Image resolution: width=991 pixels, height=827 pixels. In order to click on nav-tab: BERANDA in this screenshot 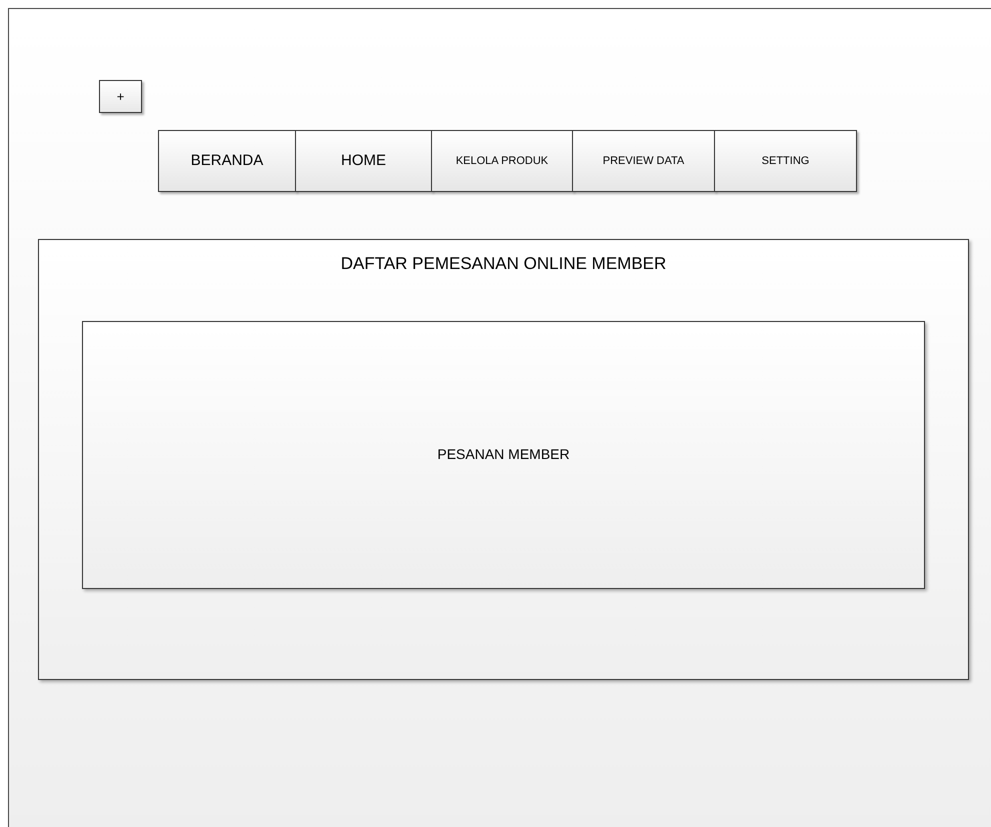, I will do `click(227, 161)`.